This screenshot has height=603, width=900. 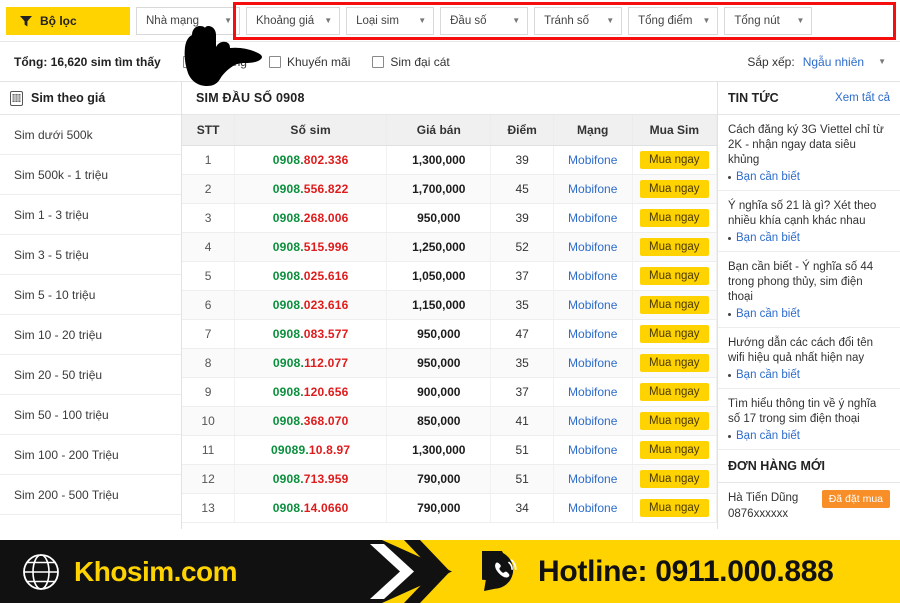 I want to click on cell-sim-number: 0908.802.336, so click(x=311, y=160).